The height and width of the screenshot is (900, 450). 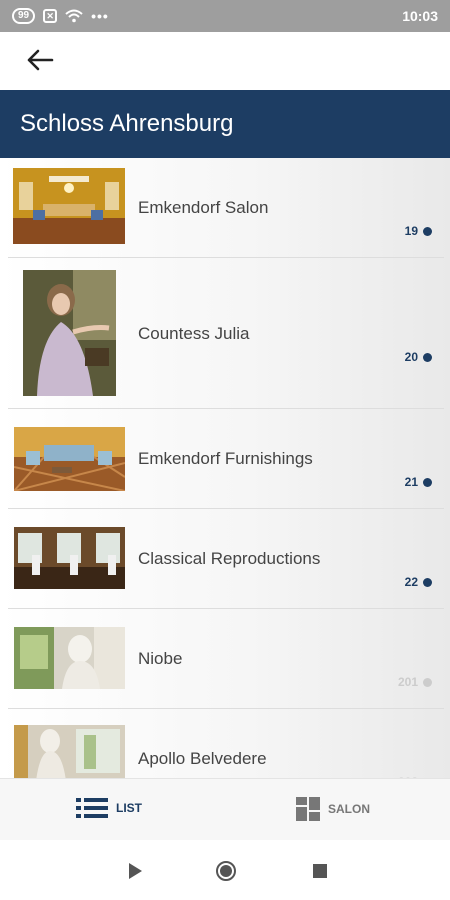 I want to click on page-title: Schloss Ahrensburg, so click(x=127, y=123).